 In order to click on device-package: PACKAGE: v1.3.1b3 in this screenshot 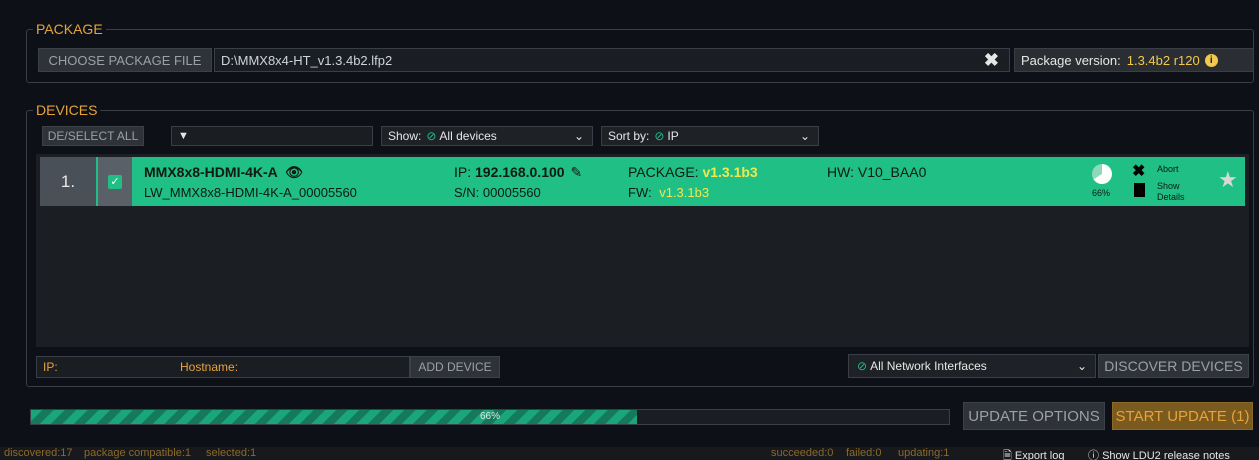, I will do `click(693, 172)`.